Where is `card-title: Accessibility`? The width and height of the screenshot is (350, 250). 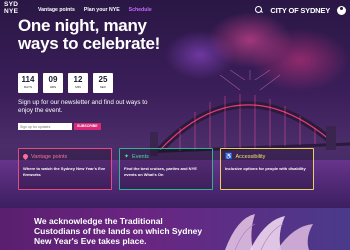
card-title: Accessibility is located at coordinates (250, 157).